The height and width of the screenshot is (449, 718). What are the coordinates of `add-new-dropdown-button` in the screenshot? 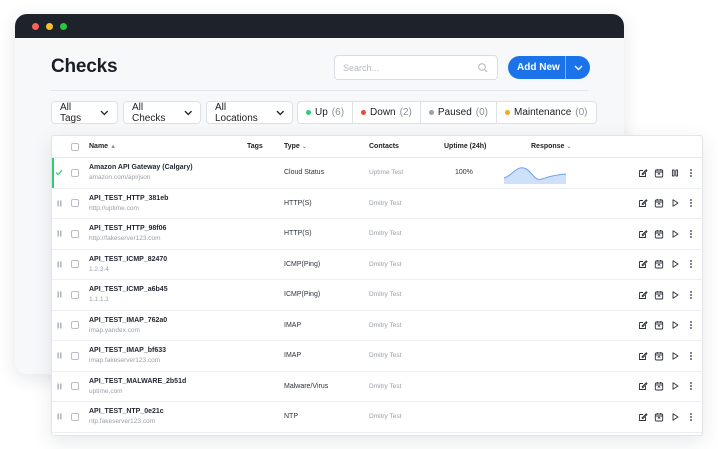 It's located at (578, 68).